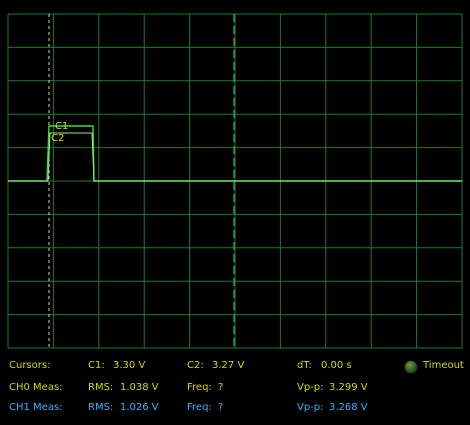  What do you see at coordinates (195, 365) in the screenshot?
I see `c2-label: C2:` at bounding box center [195, 365].